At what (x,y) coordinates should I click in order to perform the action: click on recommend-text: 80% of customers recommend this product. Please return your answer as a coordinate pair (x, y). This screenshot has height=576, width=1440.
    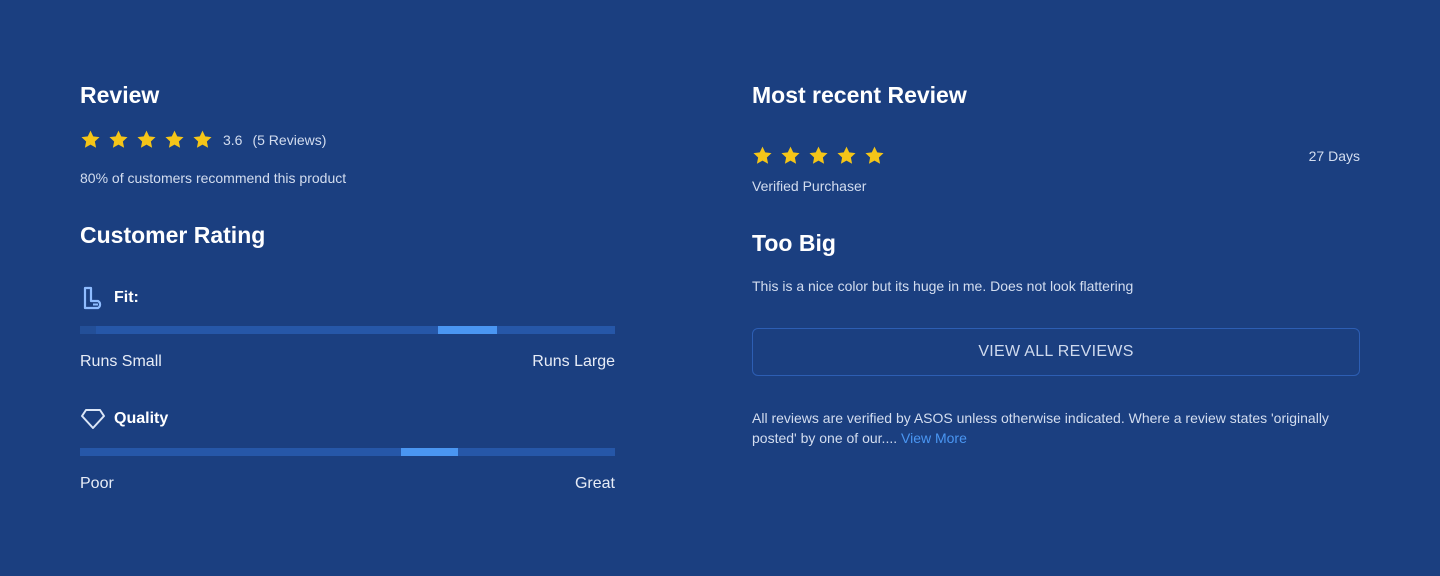
    Looking at the image, I should click on (213, 178).